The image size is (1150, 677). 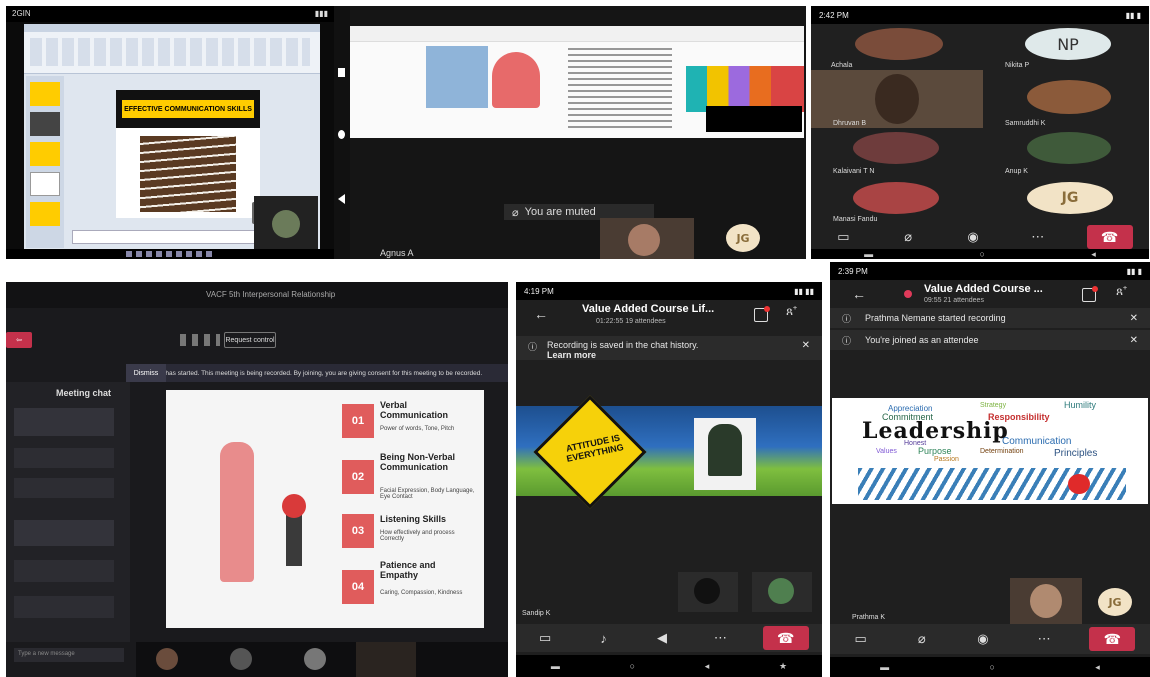 I want to click on speaker-icon: ◀, so click(x=662, y=638).